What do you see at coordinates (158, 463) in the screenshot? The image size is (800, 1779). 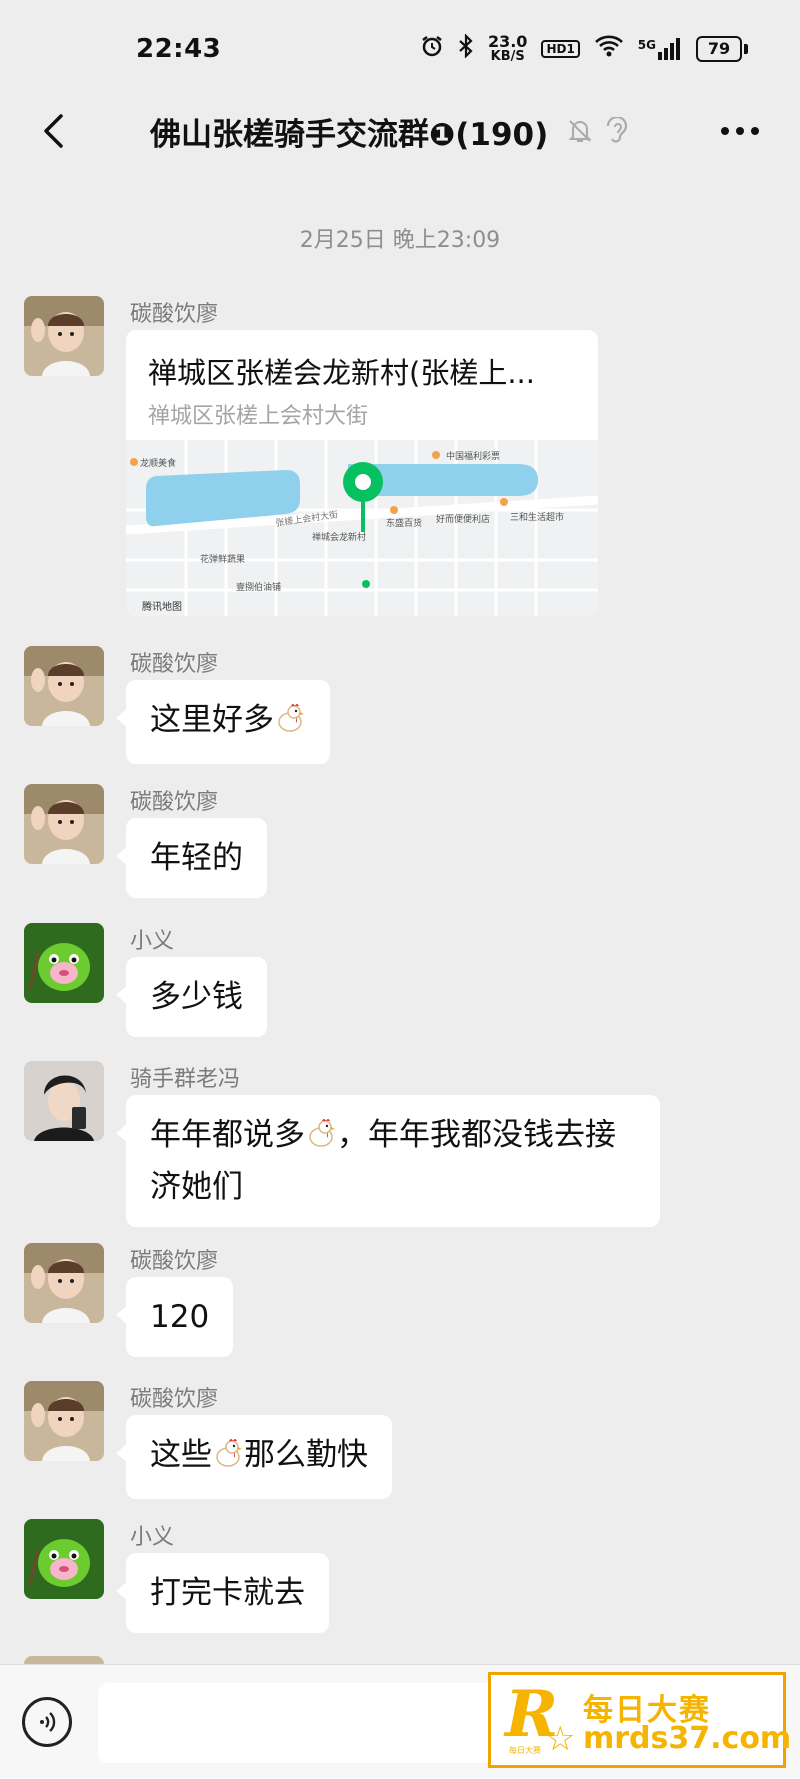 I see `map-label: 龙顺美食` at bounding box center [158, 463].